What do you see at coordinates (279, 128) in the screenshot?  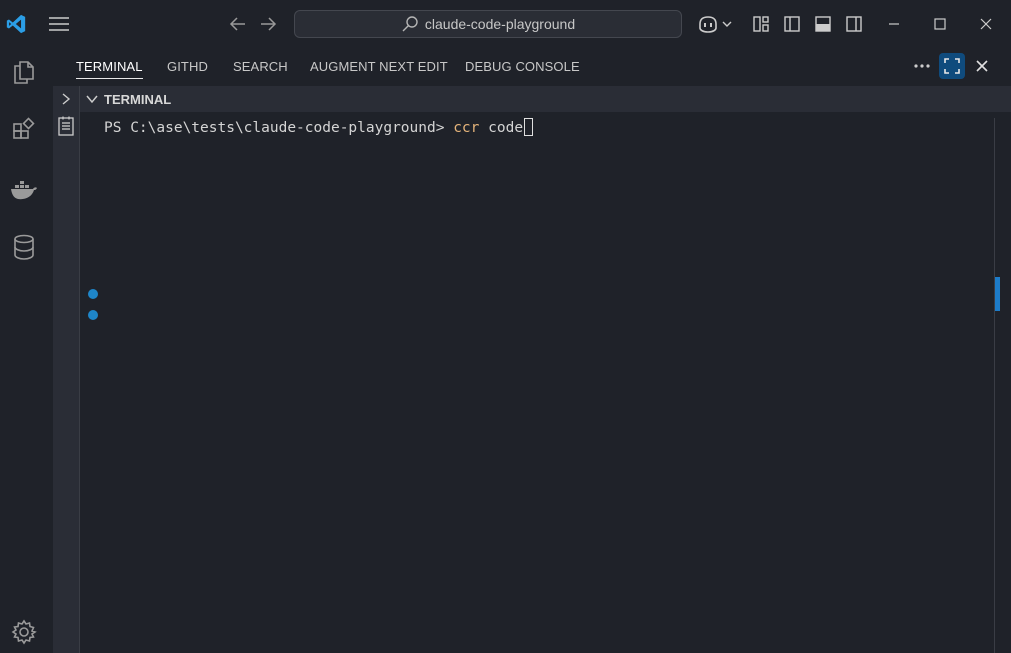 I see `prompt-text: PS C:\ase\tests\claude-code-playground>` at bounding box center [279, 128].